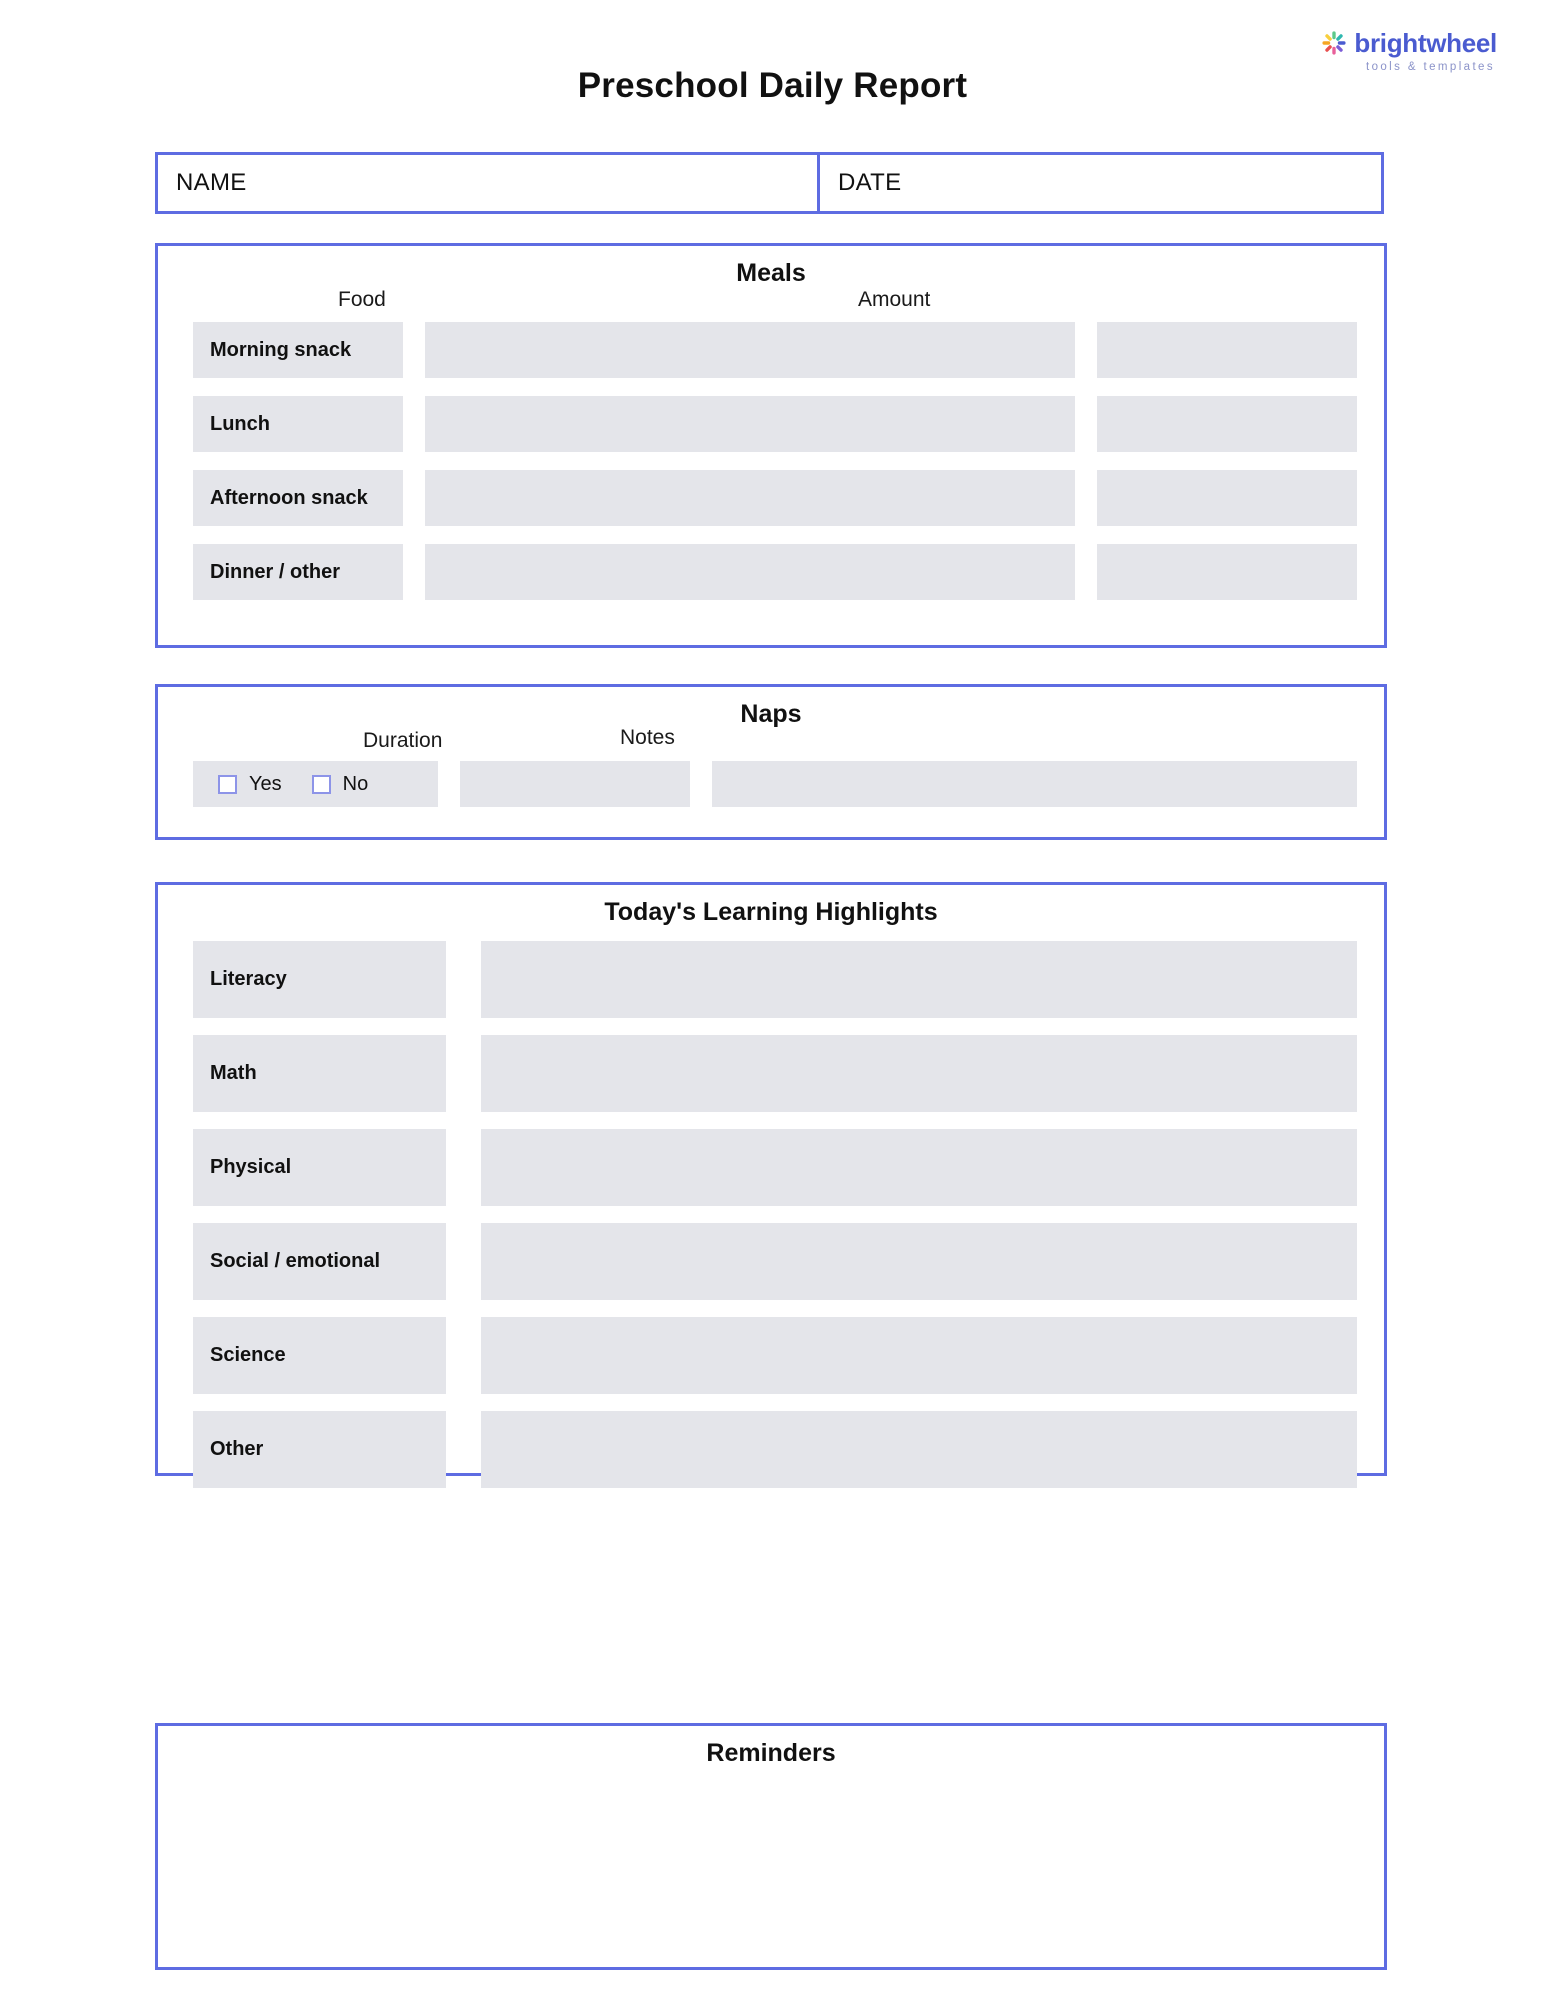  I want to click on nap-taken-choice-group: Yes No, so click(315, 784).